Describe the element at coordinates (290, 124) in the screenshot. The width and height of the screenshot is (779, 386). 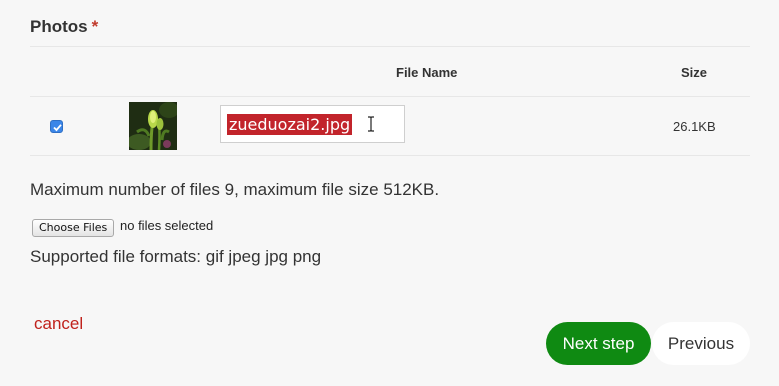
I see `file-name-value: zueduozai2.jpg` at that location.